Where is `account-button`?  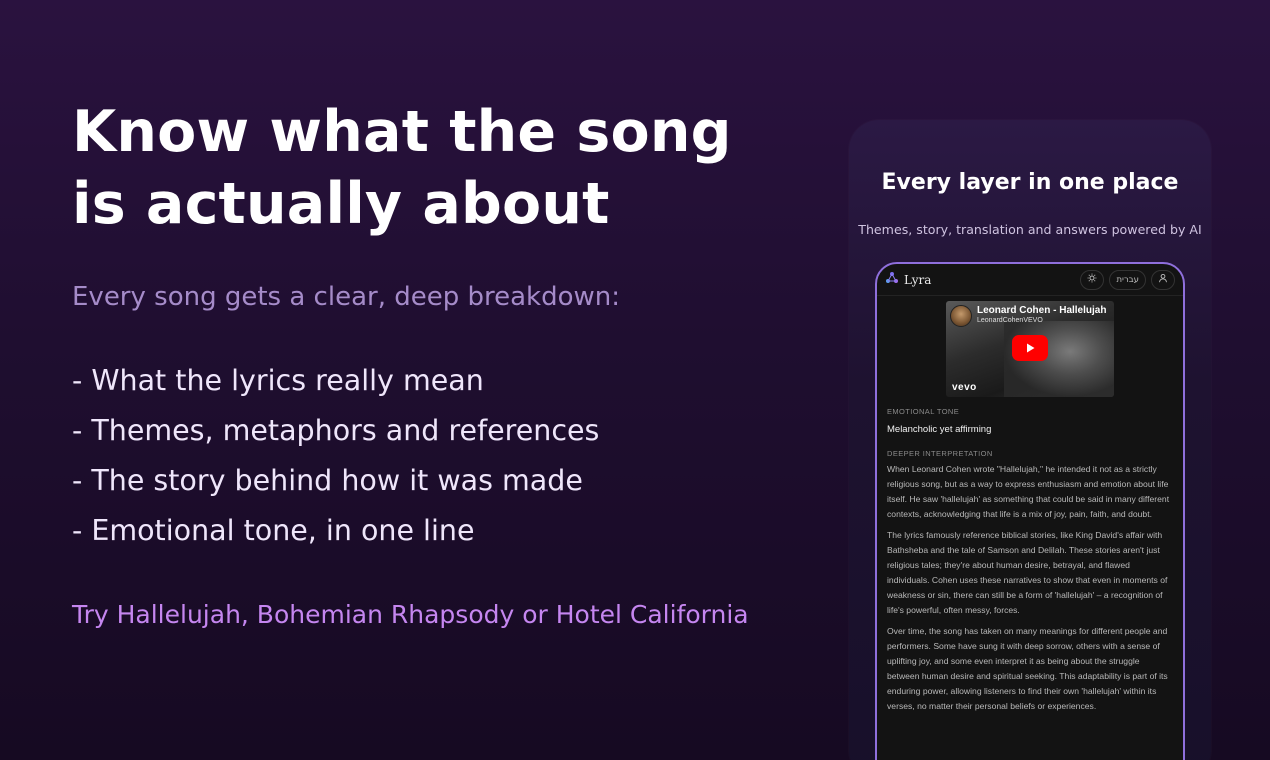
account-button is located at coordinates (1163, 279).